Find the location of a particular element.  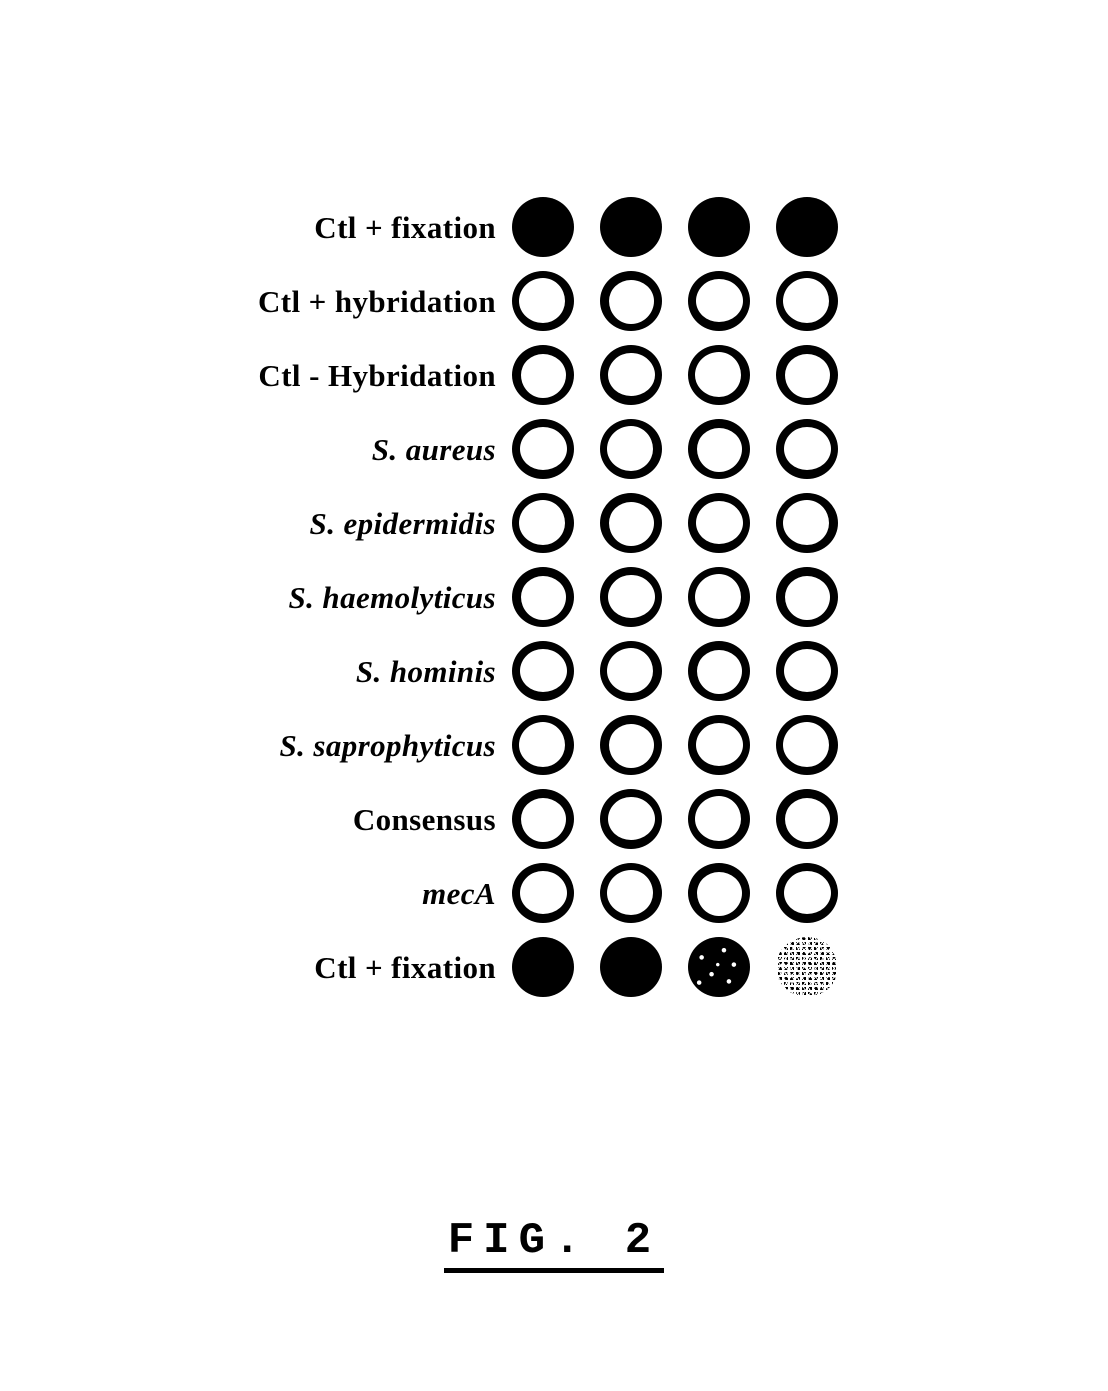

halftone-texture is located at coordinates (807, 967).